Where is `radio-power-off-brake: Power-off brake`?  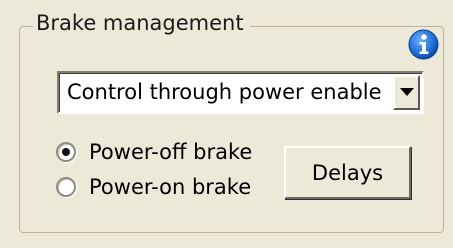 radio-power-off-brake: Power-off brake is located at coordinates (154, 152).